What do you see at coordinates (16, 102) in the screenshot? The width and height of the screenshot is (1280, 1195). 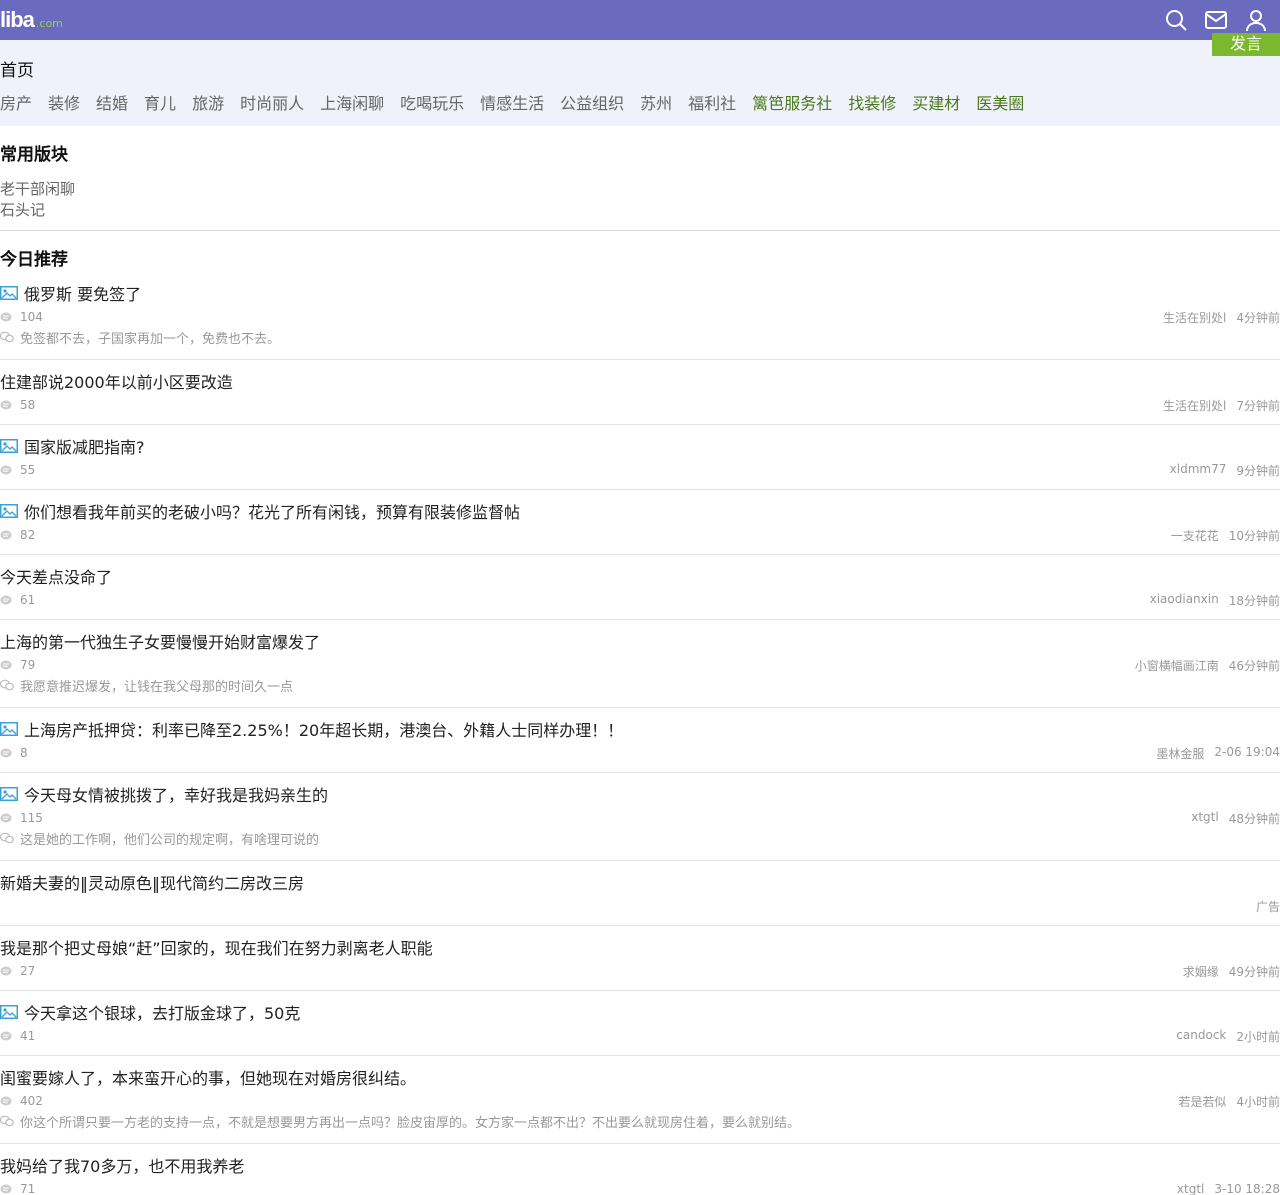 I see `nav-link: 房产` at bounding box center [16, 102].